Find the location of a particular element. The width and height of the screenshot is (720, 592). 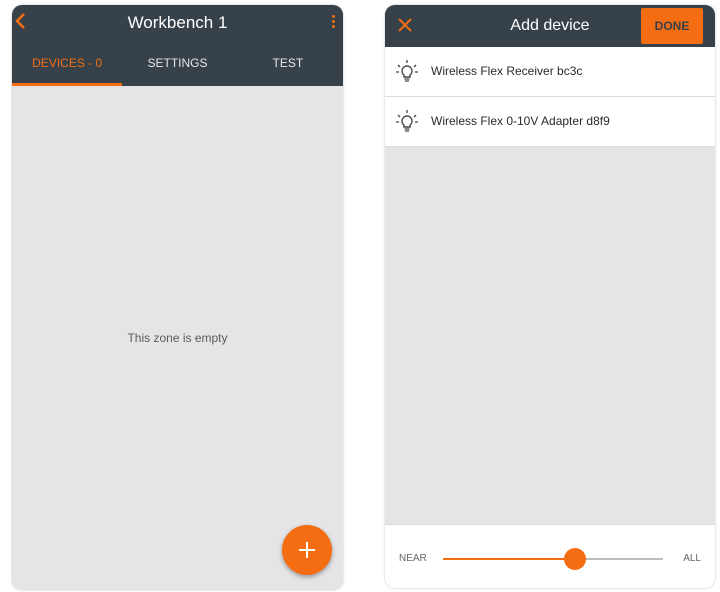

all-label: ALL is located at coordinates (692, 558).